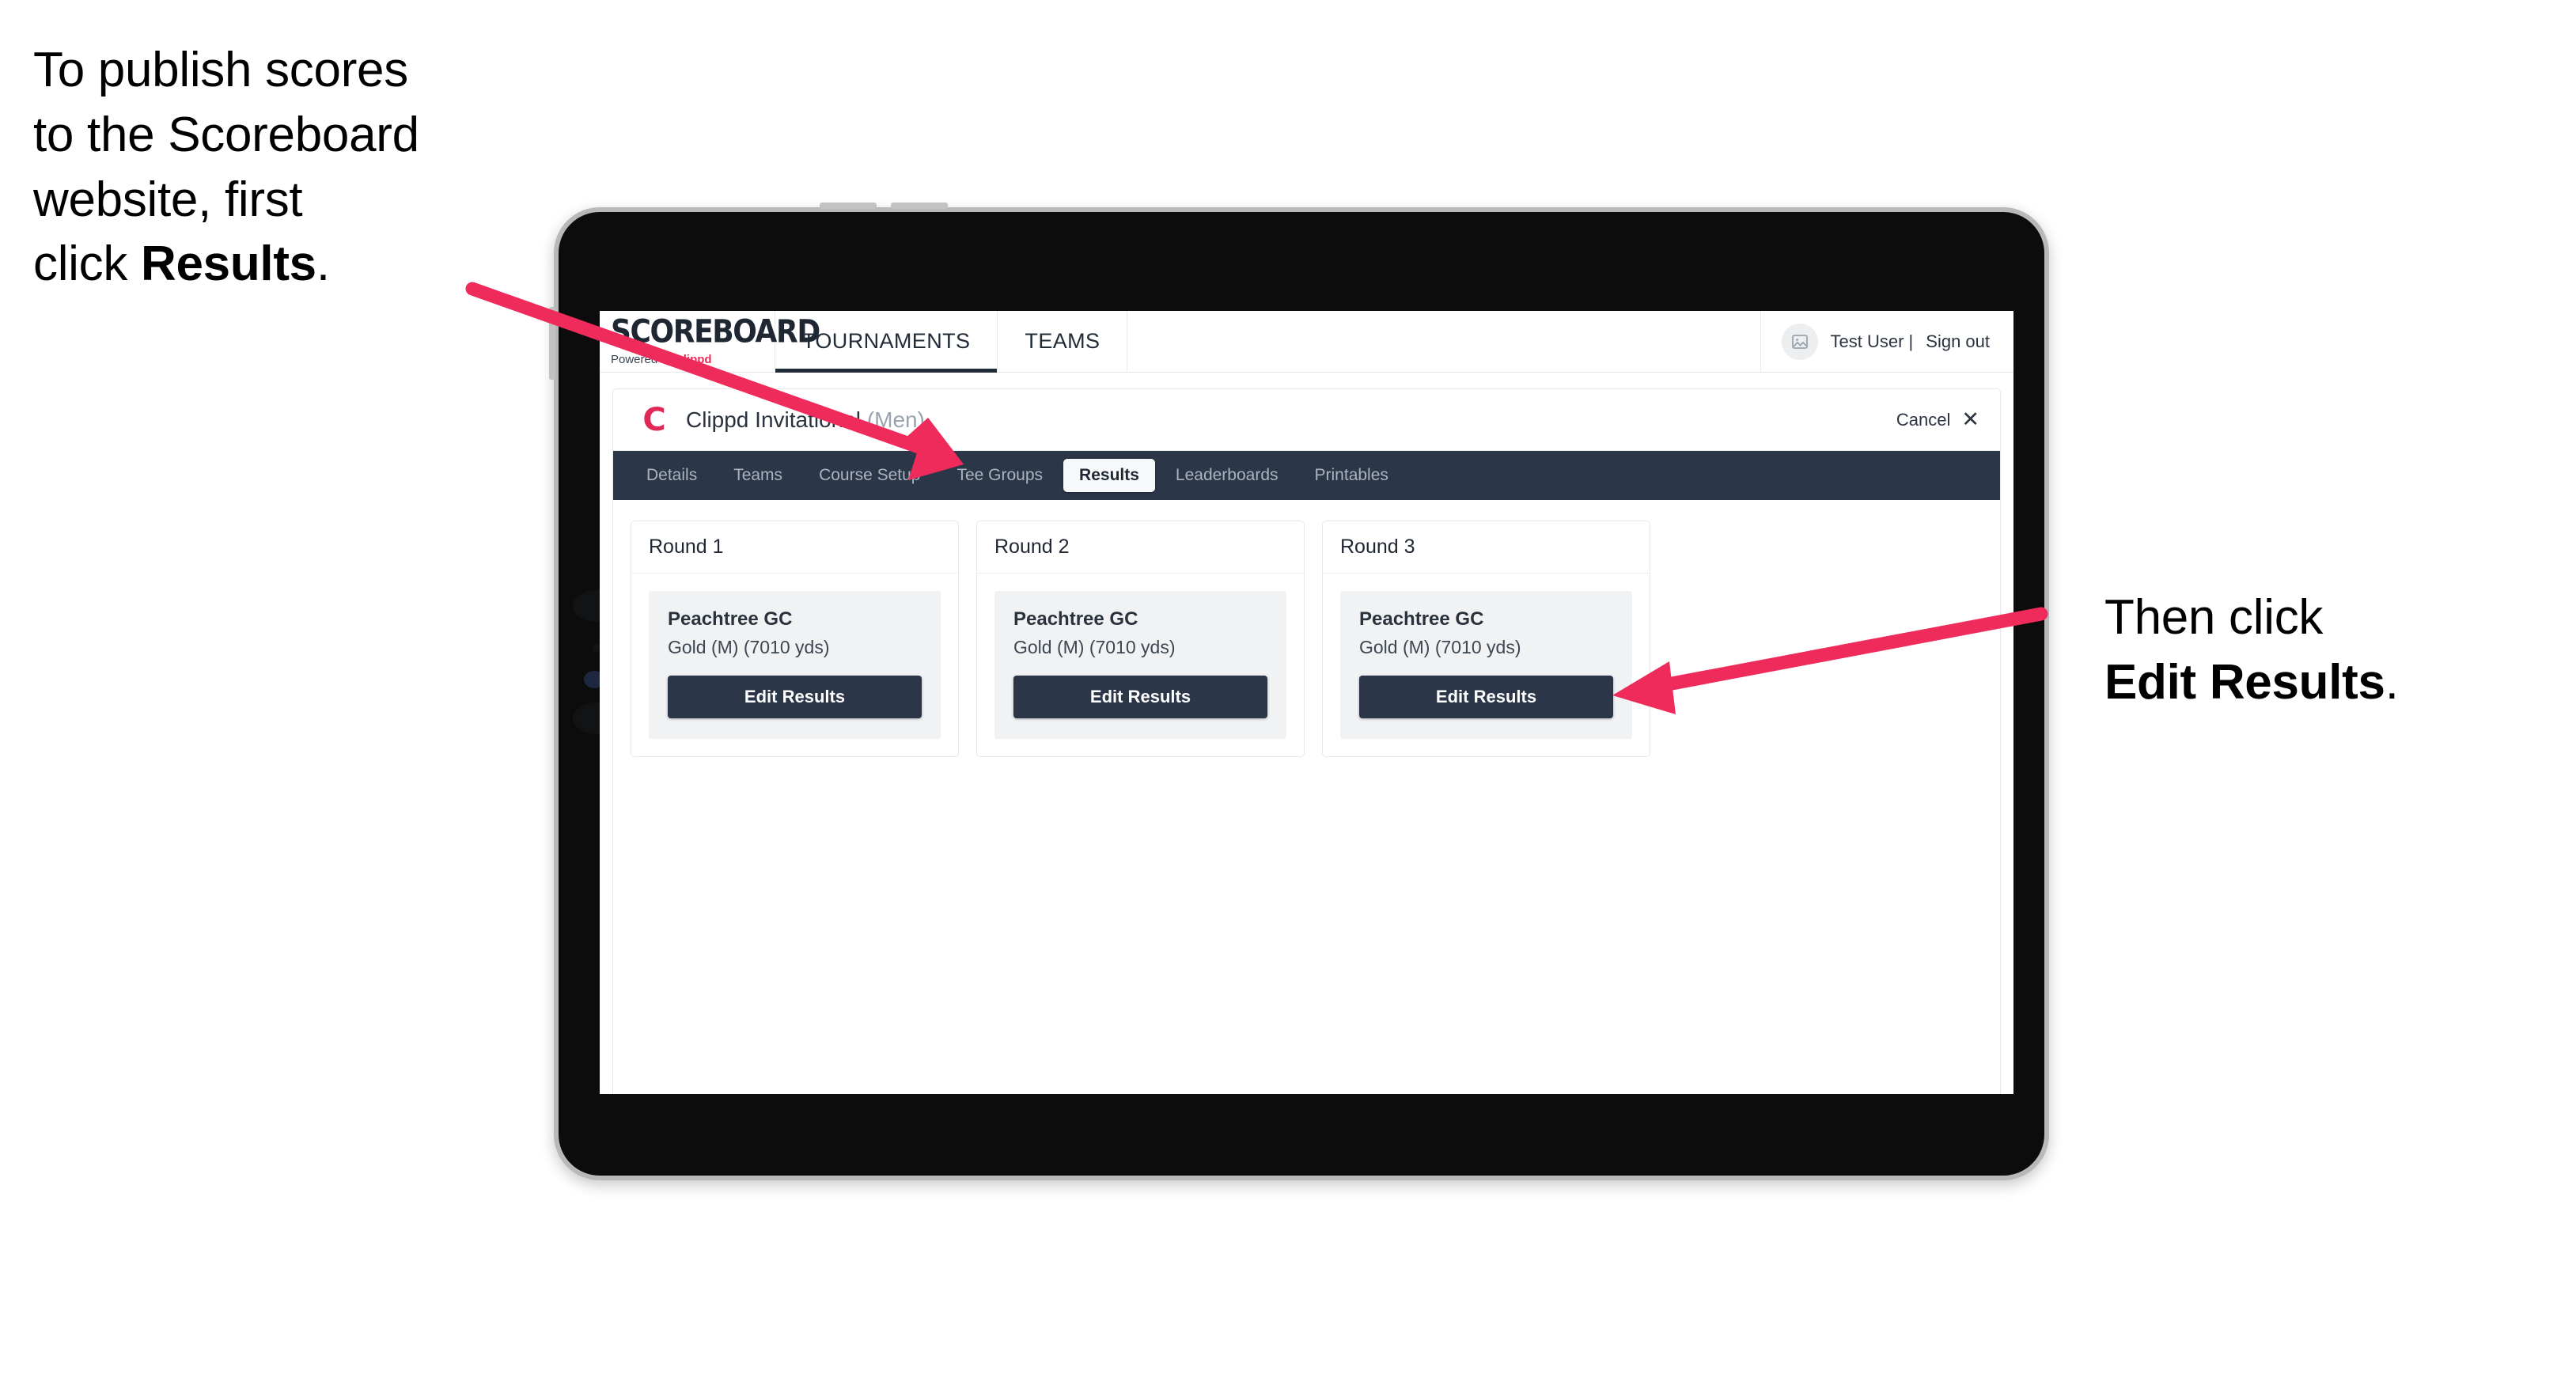 The width and height of the screenshot is (2576, 1386). I want to click on subnav-tab-leaderboards-label: Leaderboards, so click(1227, 475).